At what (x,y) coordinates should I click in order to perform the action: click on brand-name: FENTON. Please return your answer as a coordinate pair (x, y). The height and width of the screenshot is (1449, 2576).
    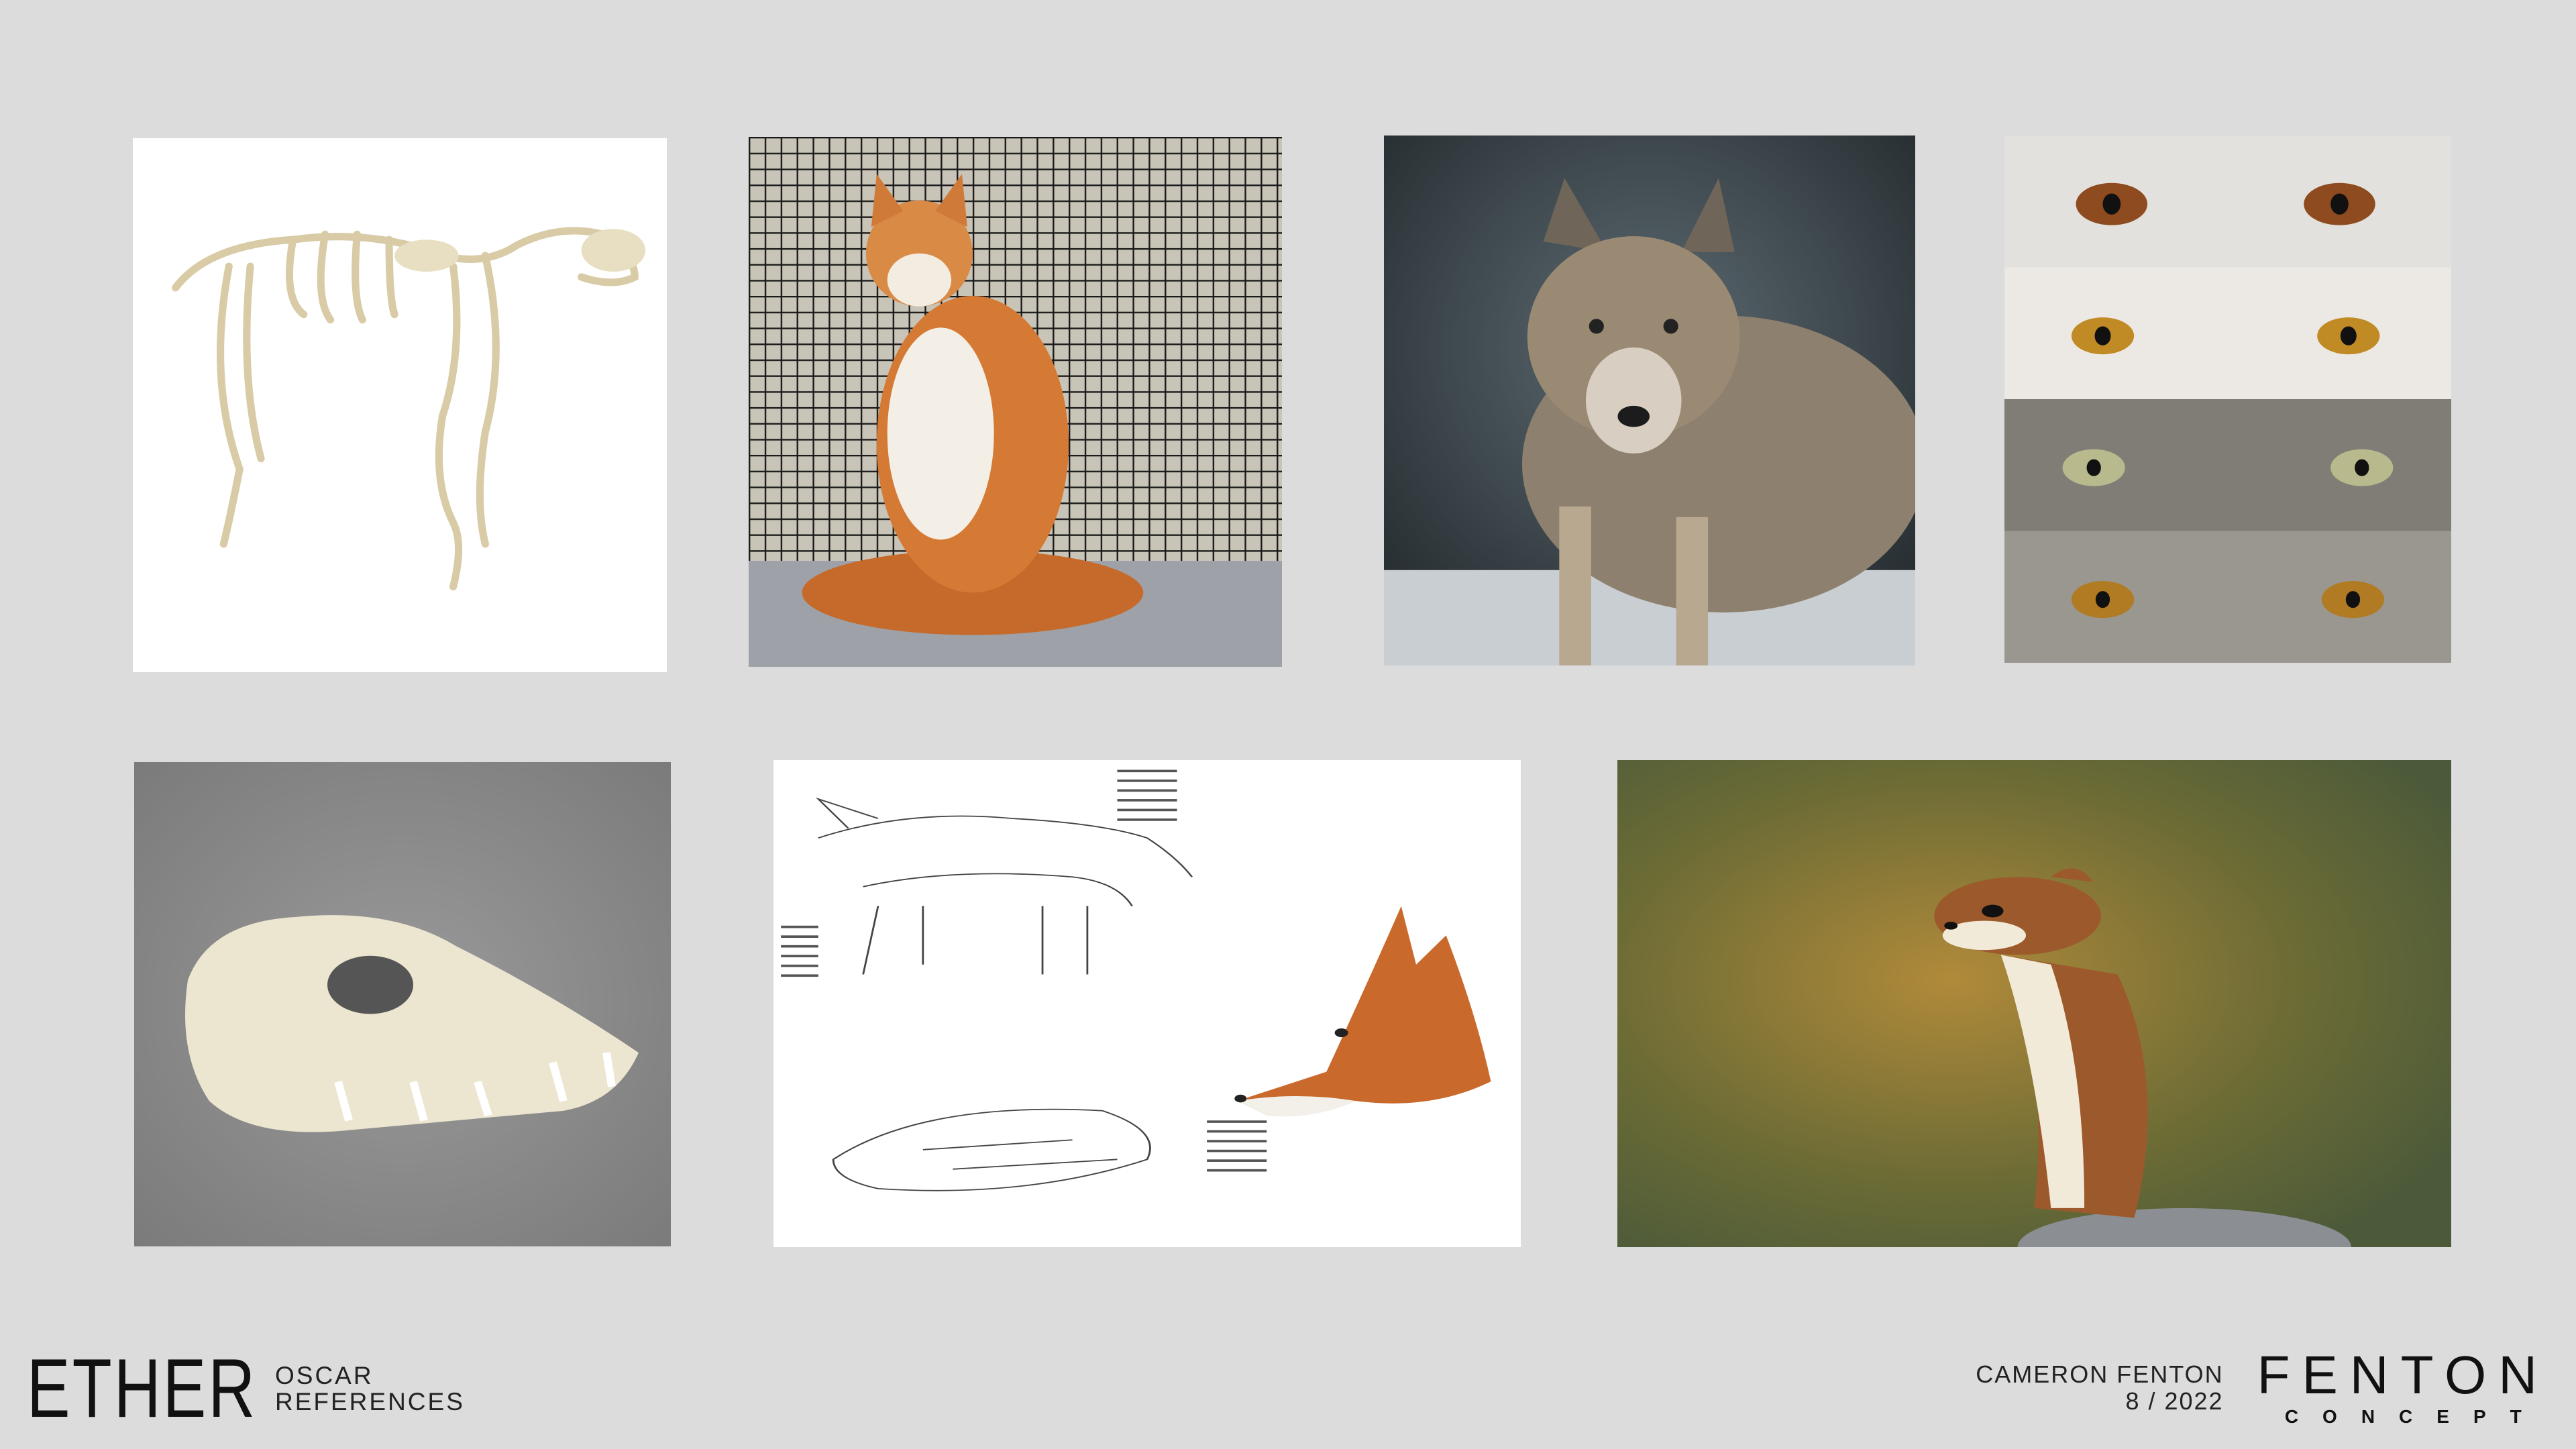
    Looking at the image, I should click on (2403, 1375).